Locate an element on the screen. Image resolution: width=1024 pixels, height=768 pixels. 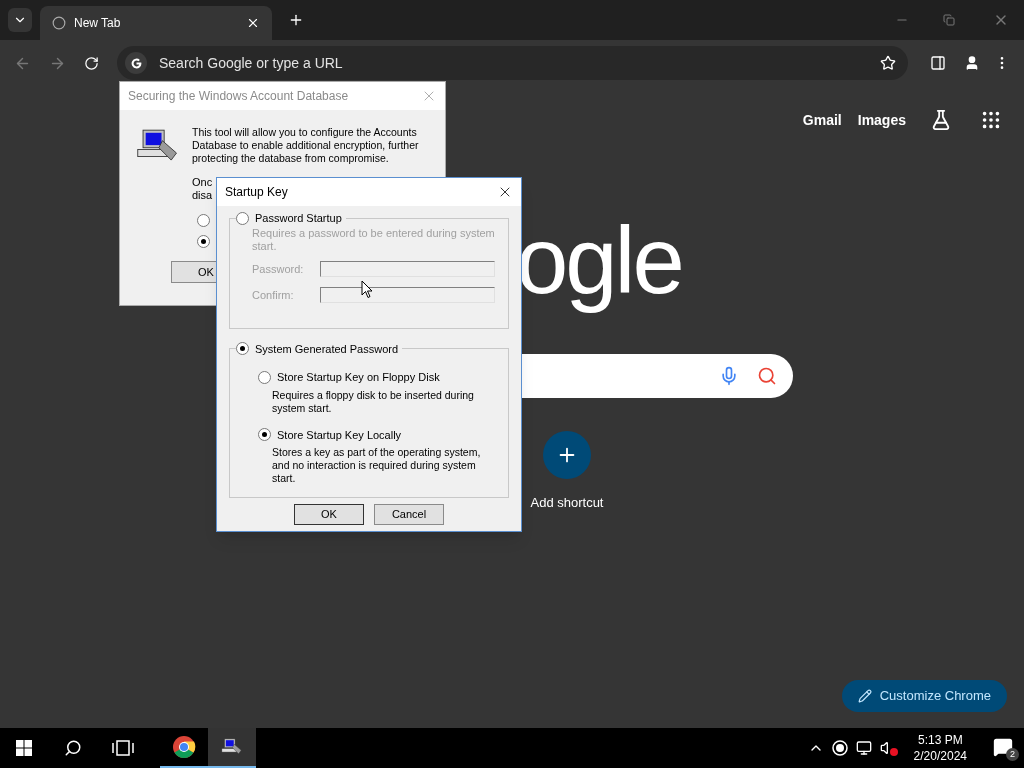
clock-time: 5:13 PM is located at coordinates (940, 740).